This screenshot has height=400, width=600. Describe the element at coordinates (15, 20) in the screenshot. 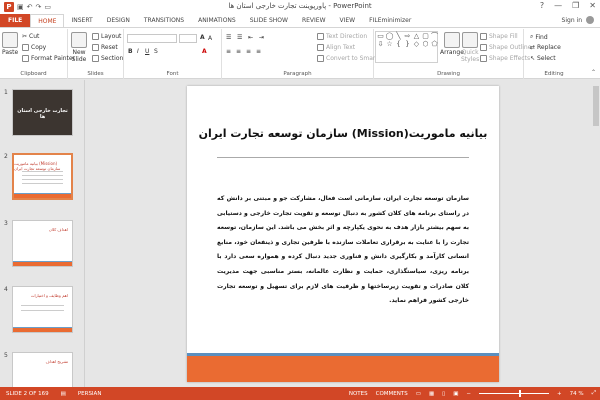

I see `tab-file: FILE` at that location.